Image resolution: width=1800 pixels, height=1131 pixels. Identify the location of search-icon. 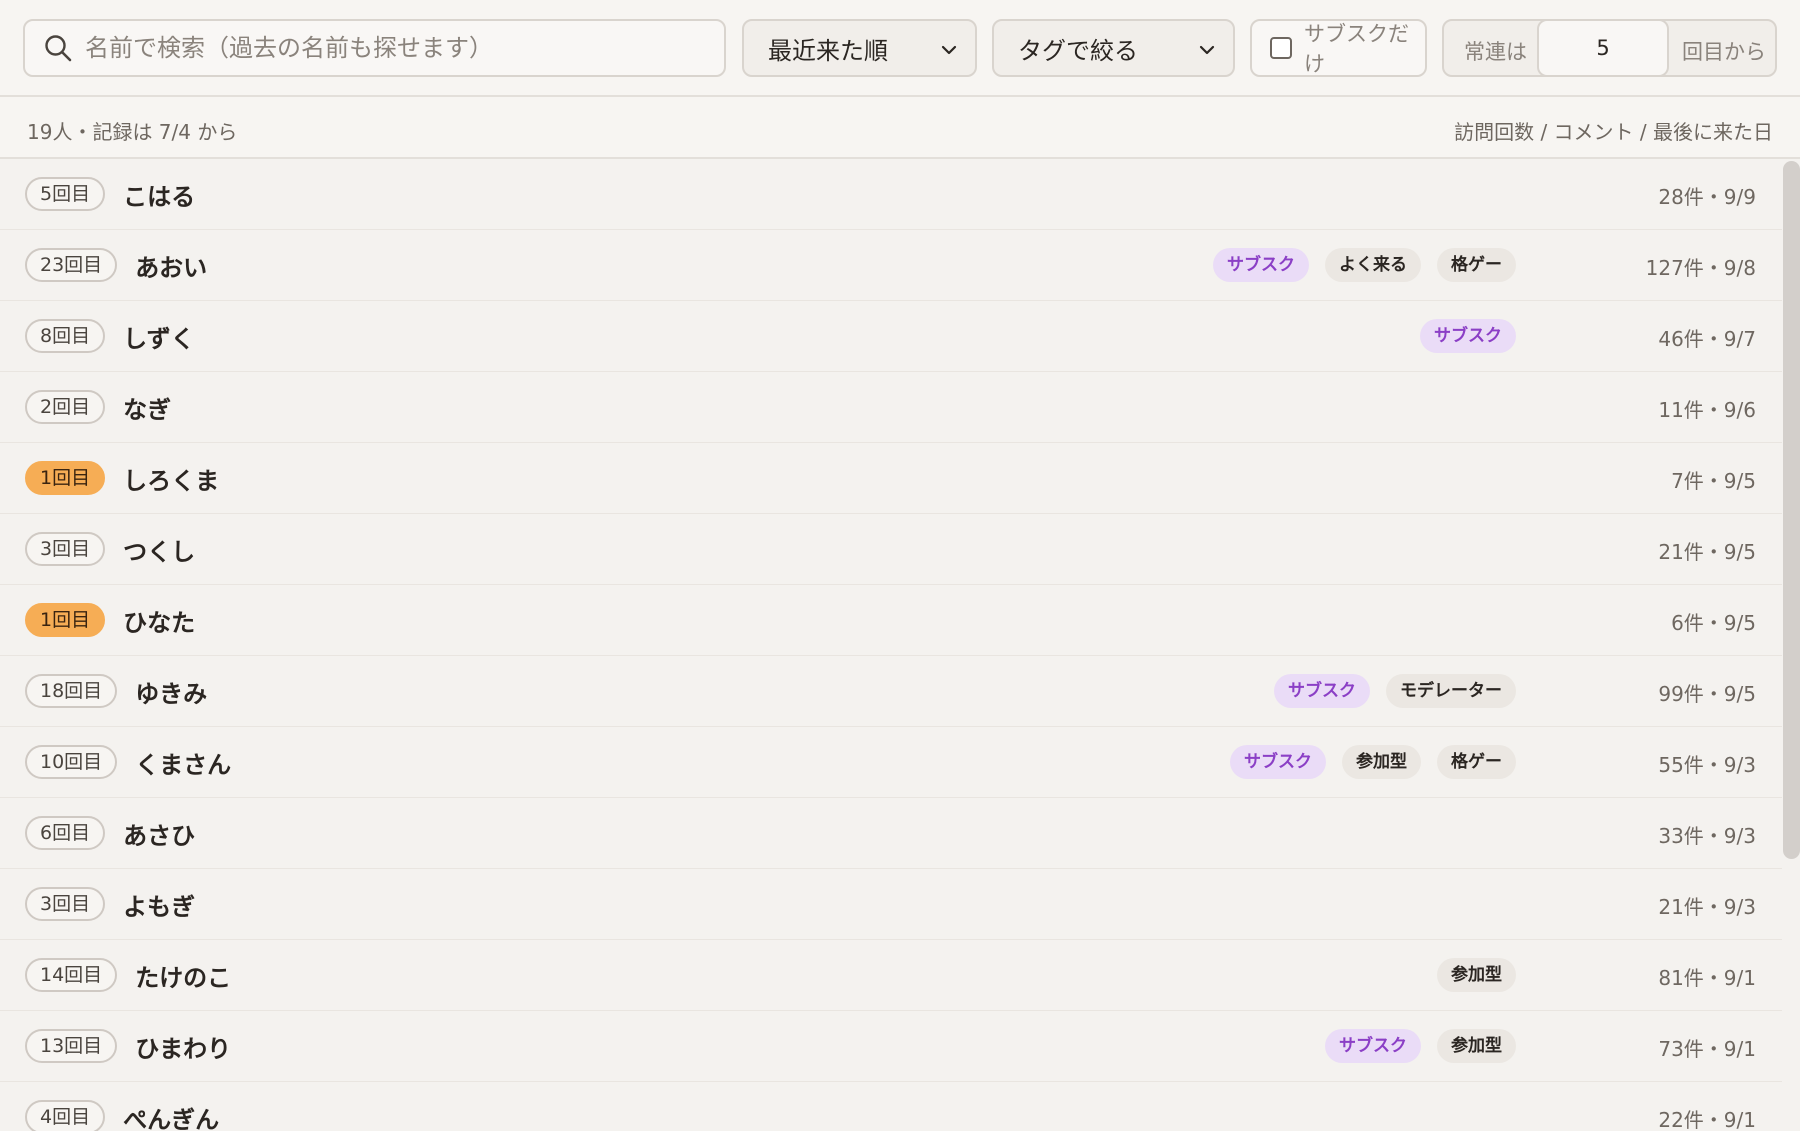
(58, 48).